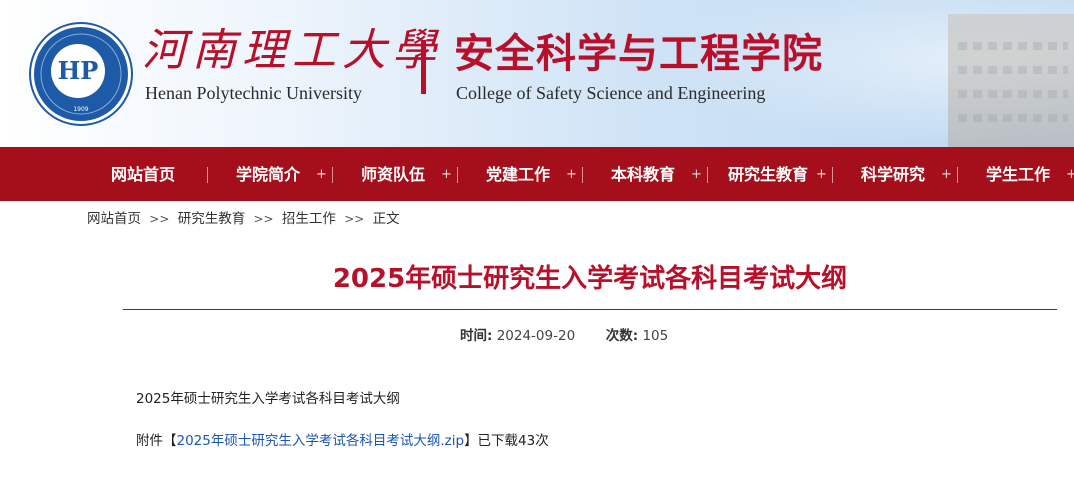  Describe the element at coordinates (643, 174) in the screenshot. I see `nav-item-undergrad: 本科教育` at that location.